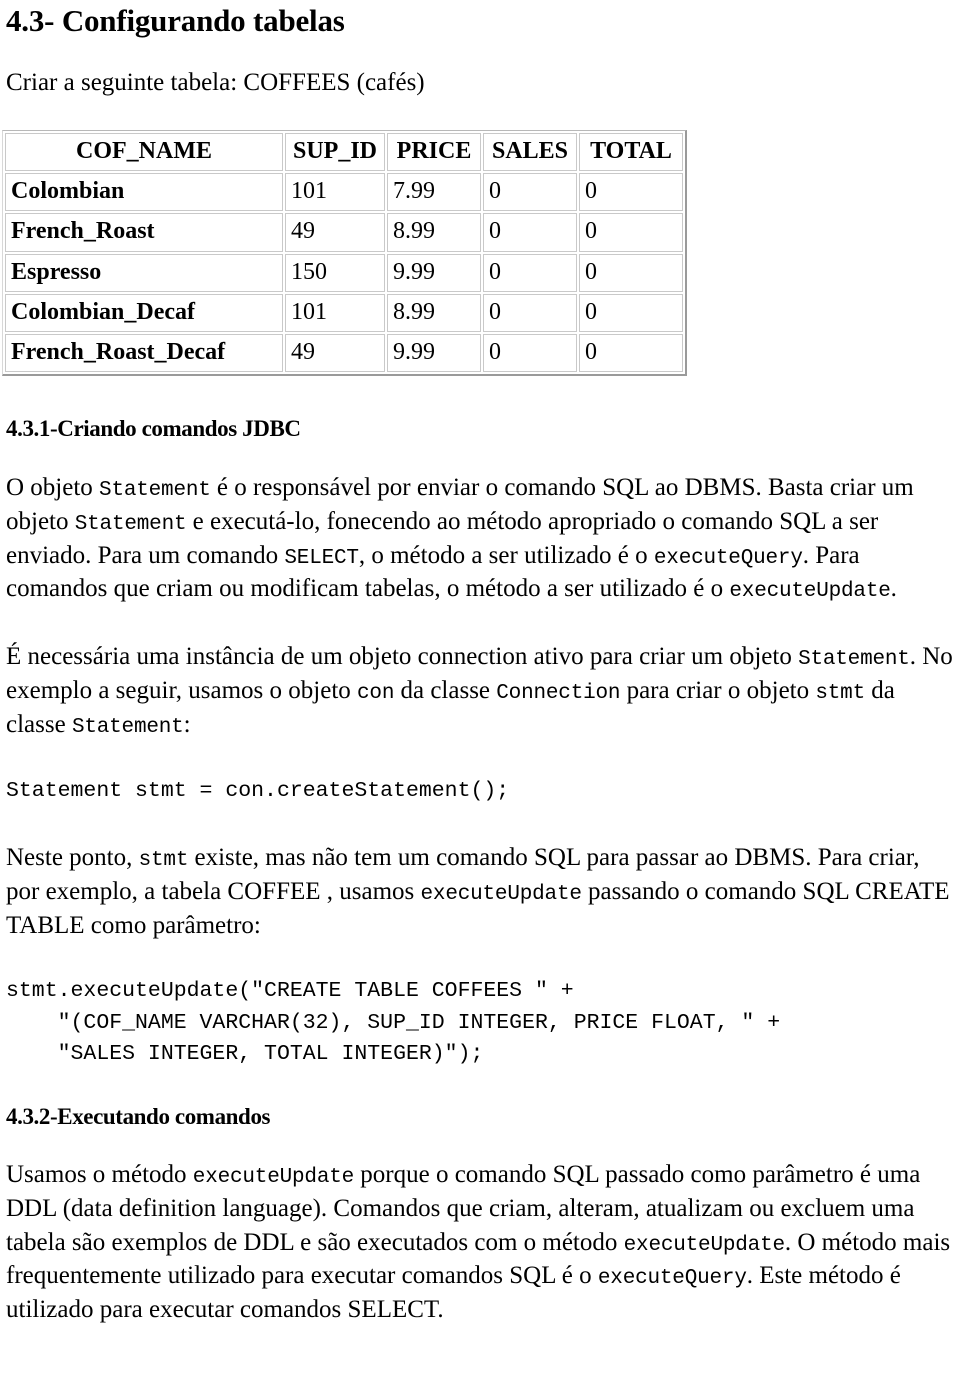 This screenshot has height=1378, width=960. Describe the element at coordinates (187, 725) in the screenshot. I see `text-fragment: :` at that location.